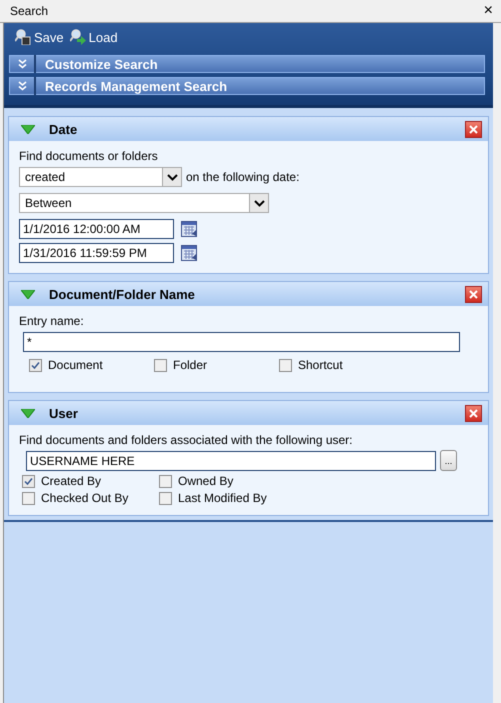  What do you see at coordinates (243, 177) in the screenshot?
I see `date-suffix-text: on the following date:` at bounding box center [243, 177].